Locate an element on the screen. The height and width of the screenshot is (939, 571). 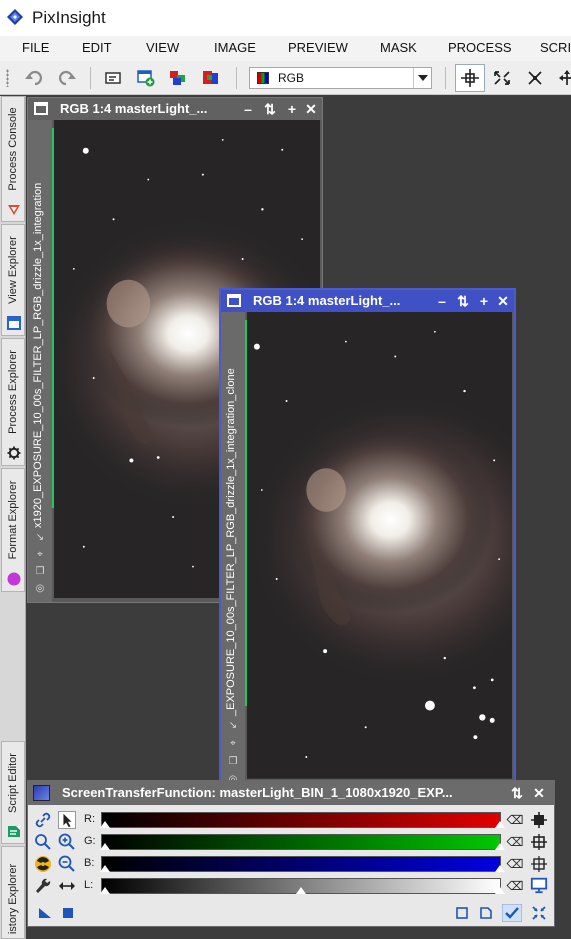
tab-format-explorer: Format Explorer is located at coordinates (13, 530).